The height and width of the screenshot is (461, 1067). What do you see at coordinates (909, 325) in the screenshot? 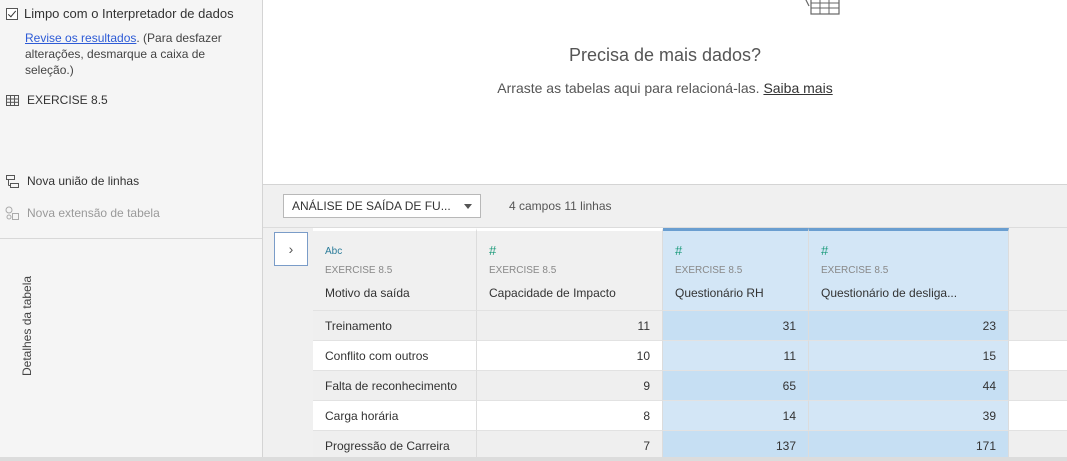
I see `table-cell: 23` at bounding box center [909, 325].